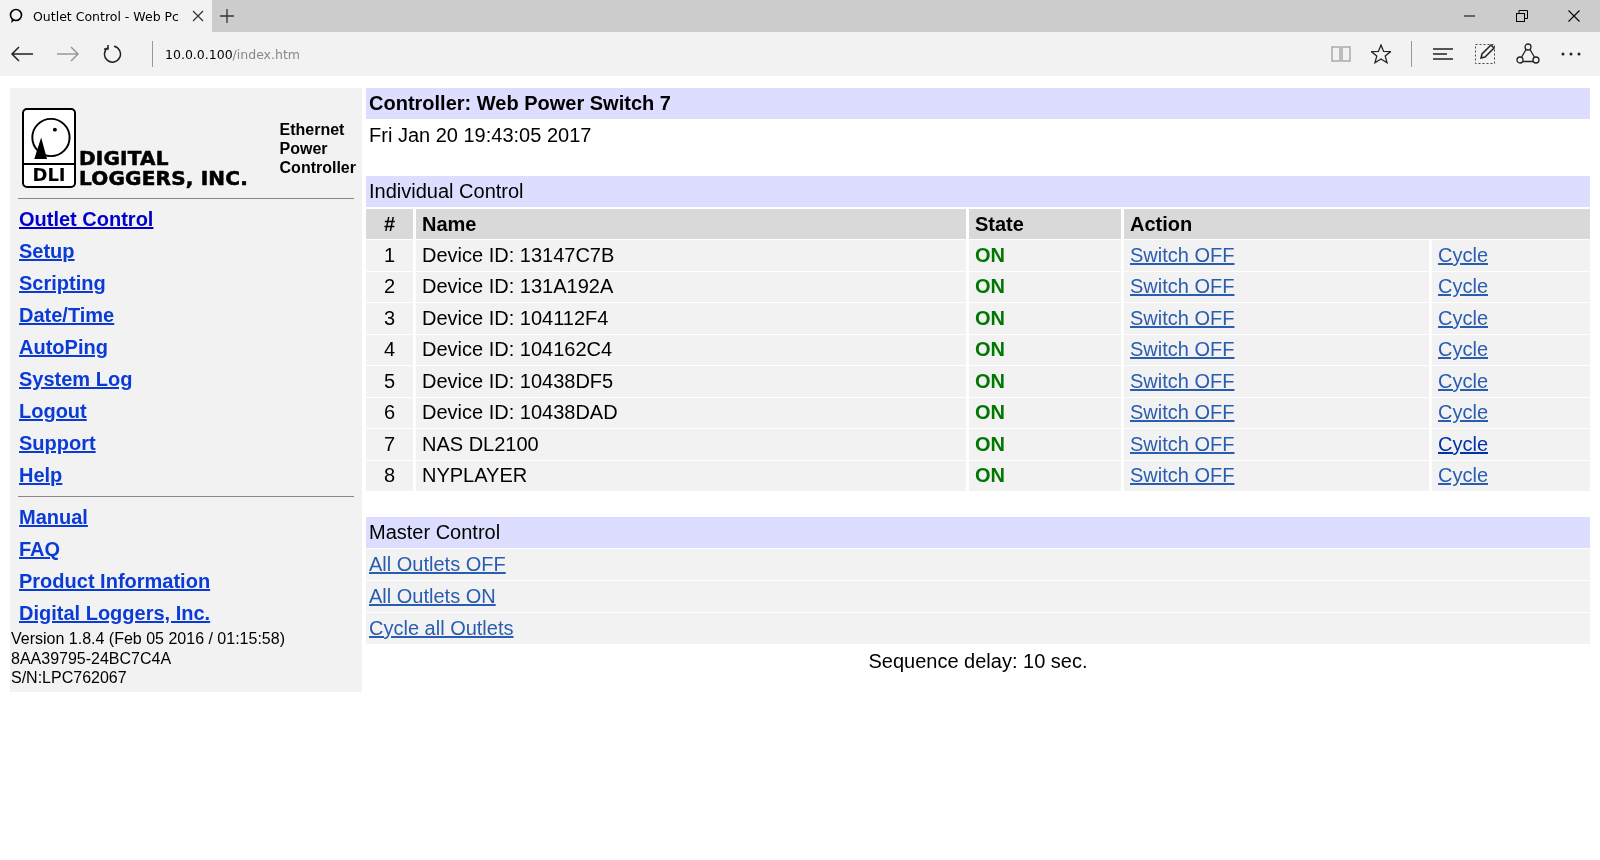 The image size is (1600, 860). What do you see at coordinates (389, 381) in the screenshot?
I see `outlet-number: 5` at bounding box center [389, 381].